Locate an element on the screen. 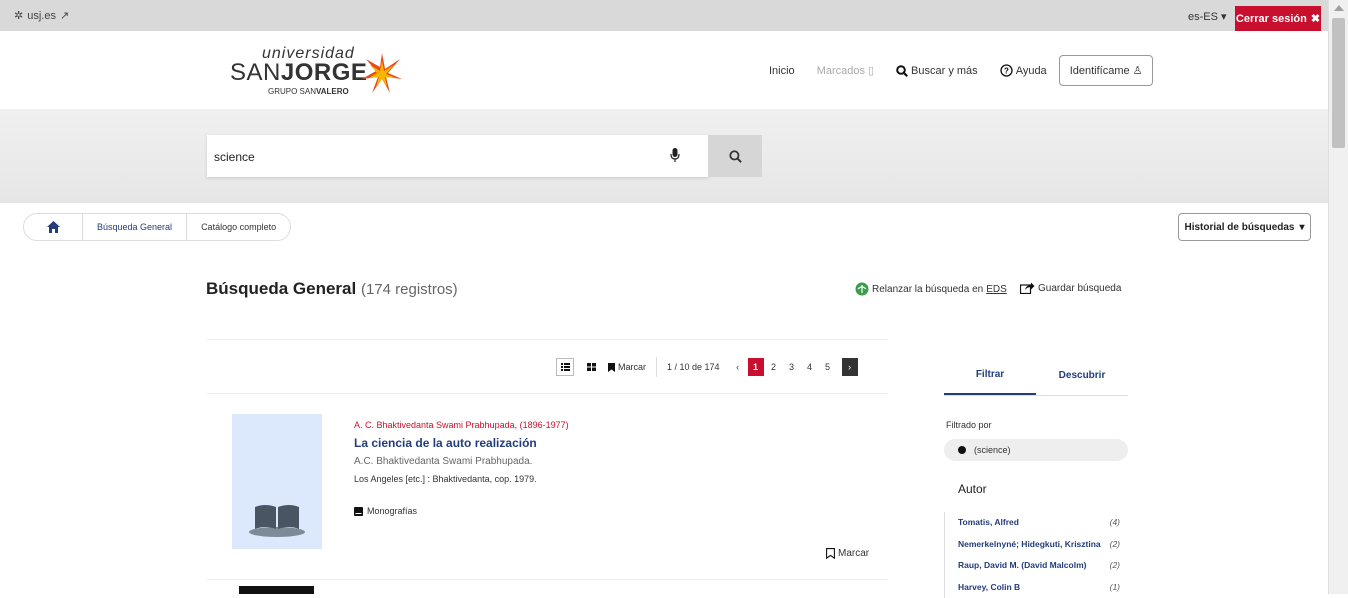 The width and height of the screenshot is (1348, 598). filtered-by-label: Filtrado por is located at coordinates (969, 425).